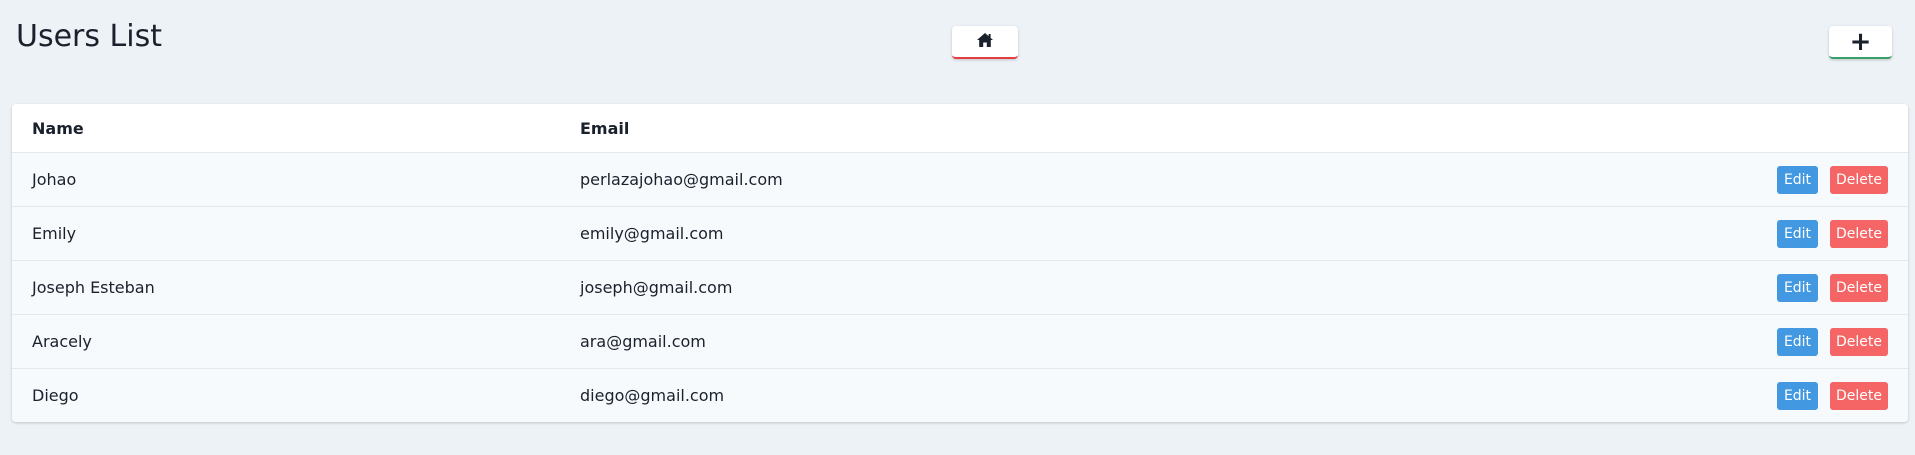 The image size is (1915, 455). I want to click on page-title: Users List, so click(89, 36).